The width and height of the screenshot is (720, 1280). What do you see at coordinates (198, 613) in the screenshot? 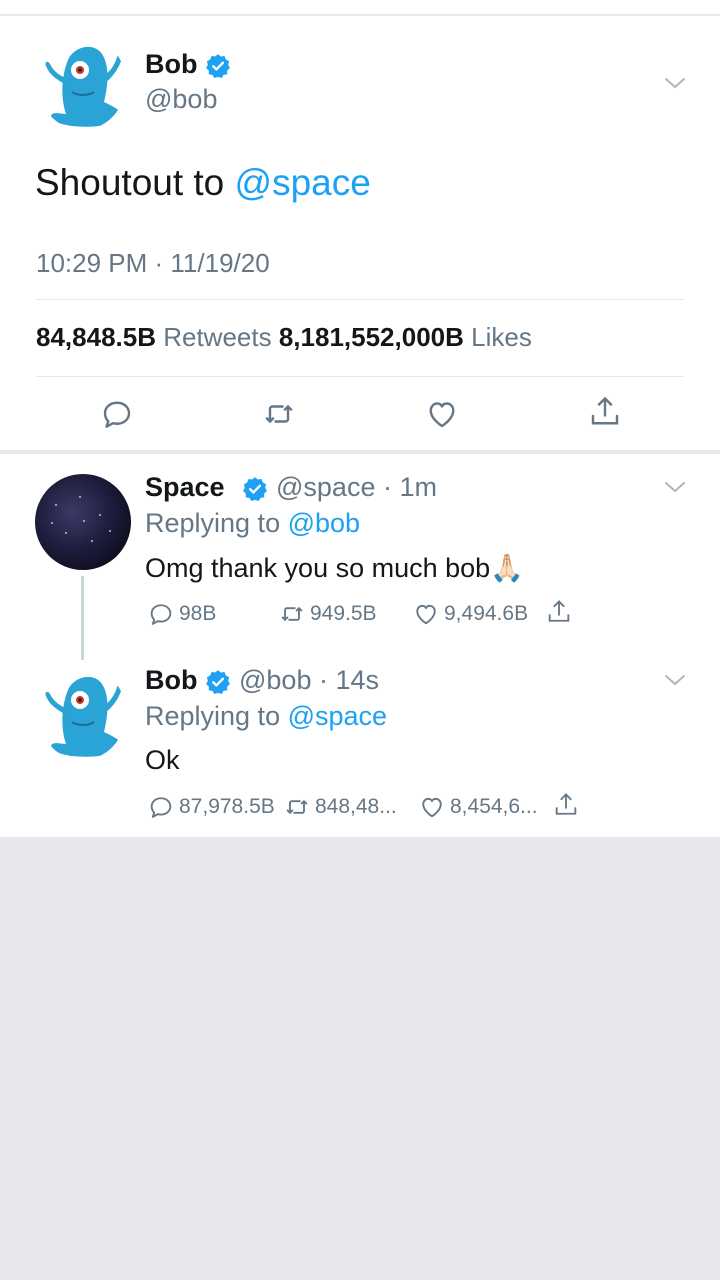
I see `reply-count: 98B` at bounding box center [198, 613].